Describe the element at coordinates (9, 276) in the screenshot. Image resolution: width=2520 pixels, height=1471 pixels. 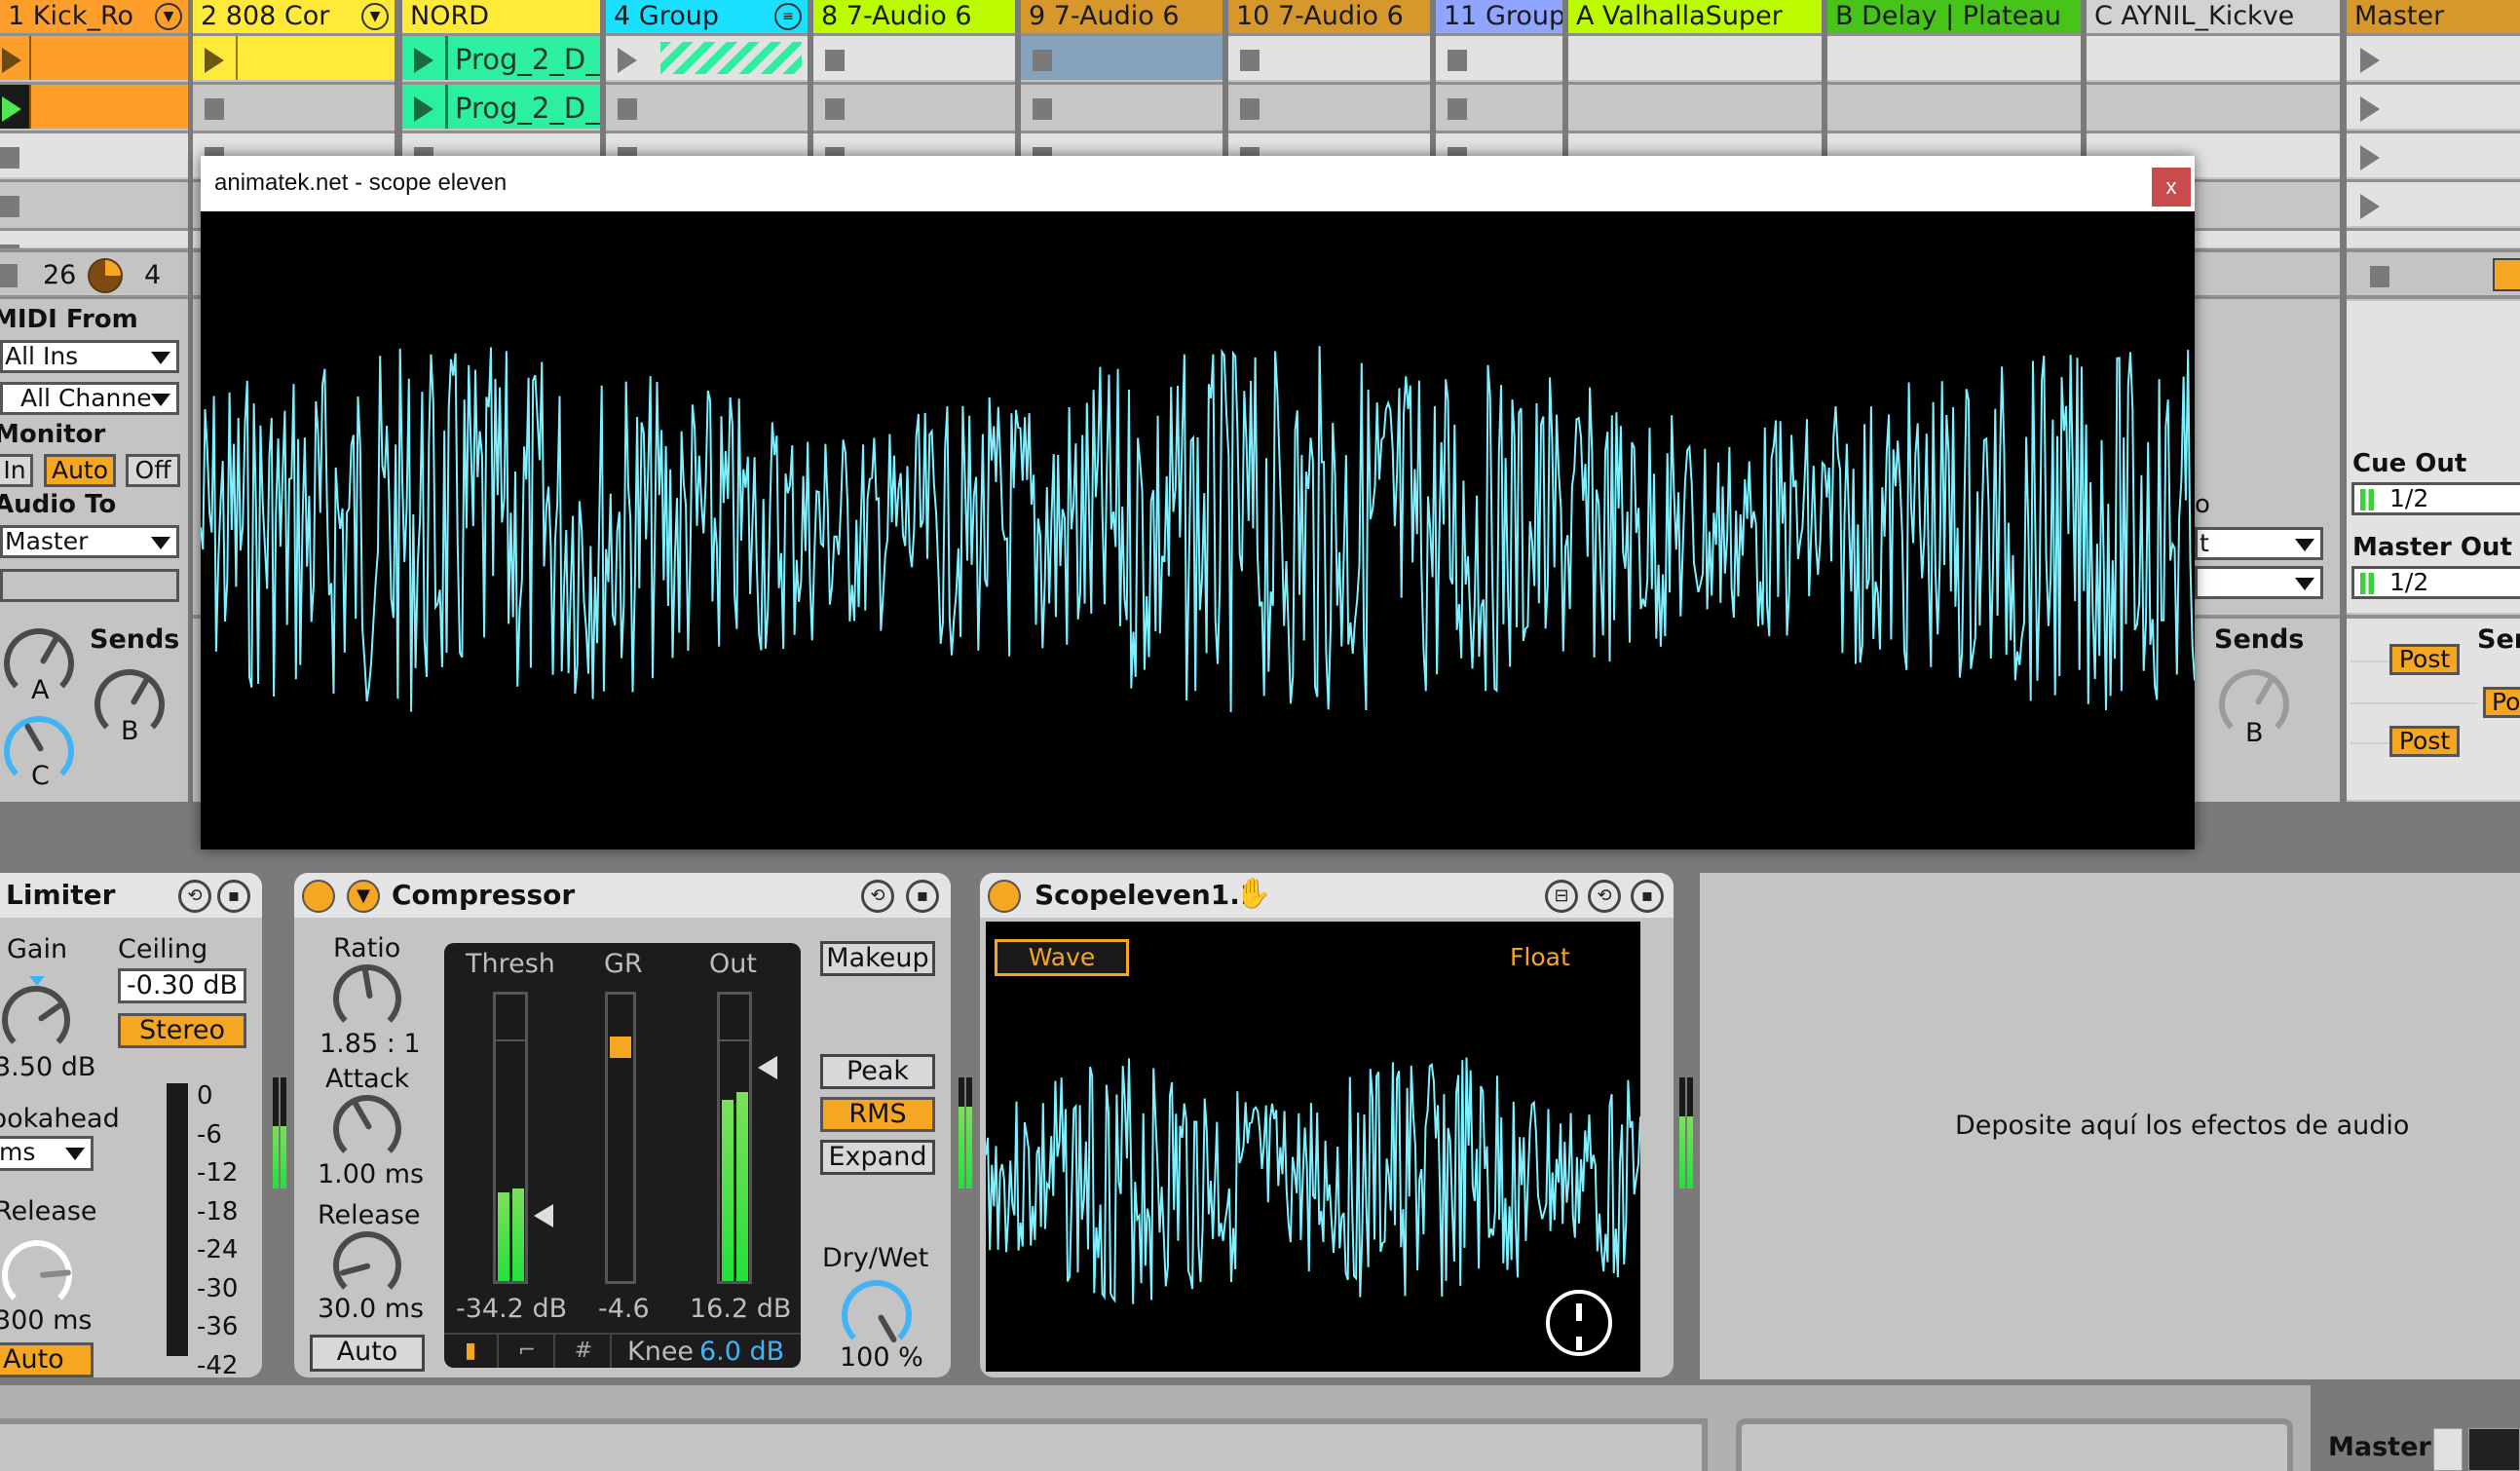
I see `track1-stop-button` at that location.